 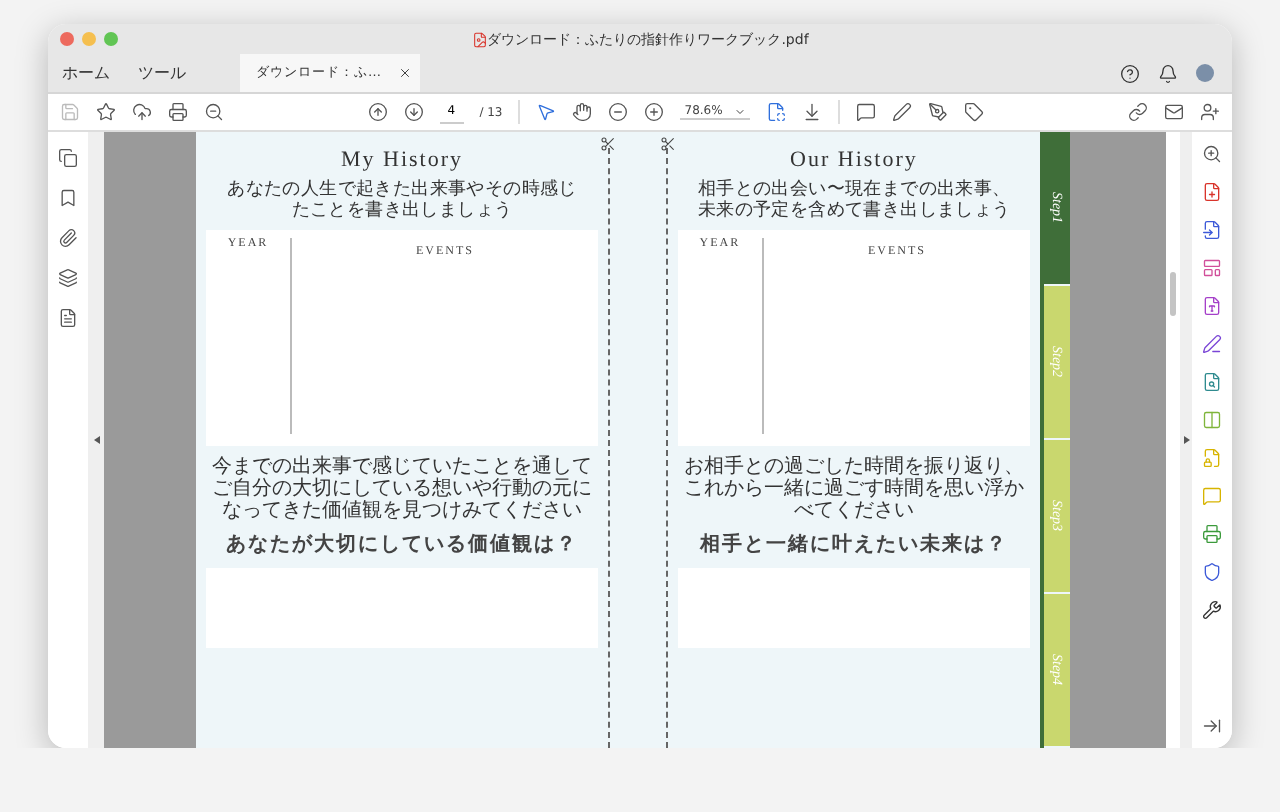 What do you see at coordinates (854, 160) in the screenshot?
I see `page-heading: Our History` at bounding box center [854, 160].